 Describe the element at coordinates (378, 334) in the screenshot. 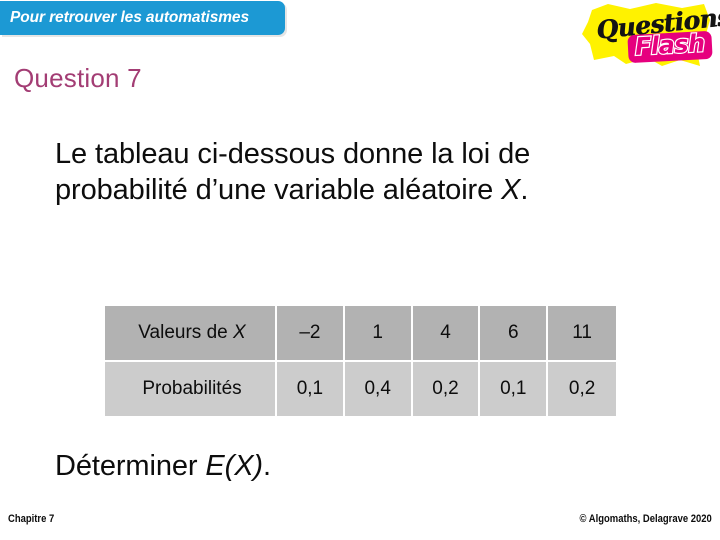

I see `table-cell-value-2: 1` at that location.